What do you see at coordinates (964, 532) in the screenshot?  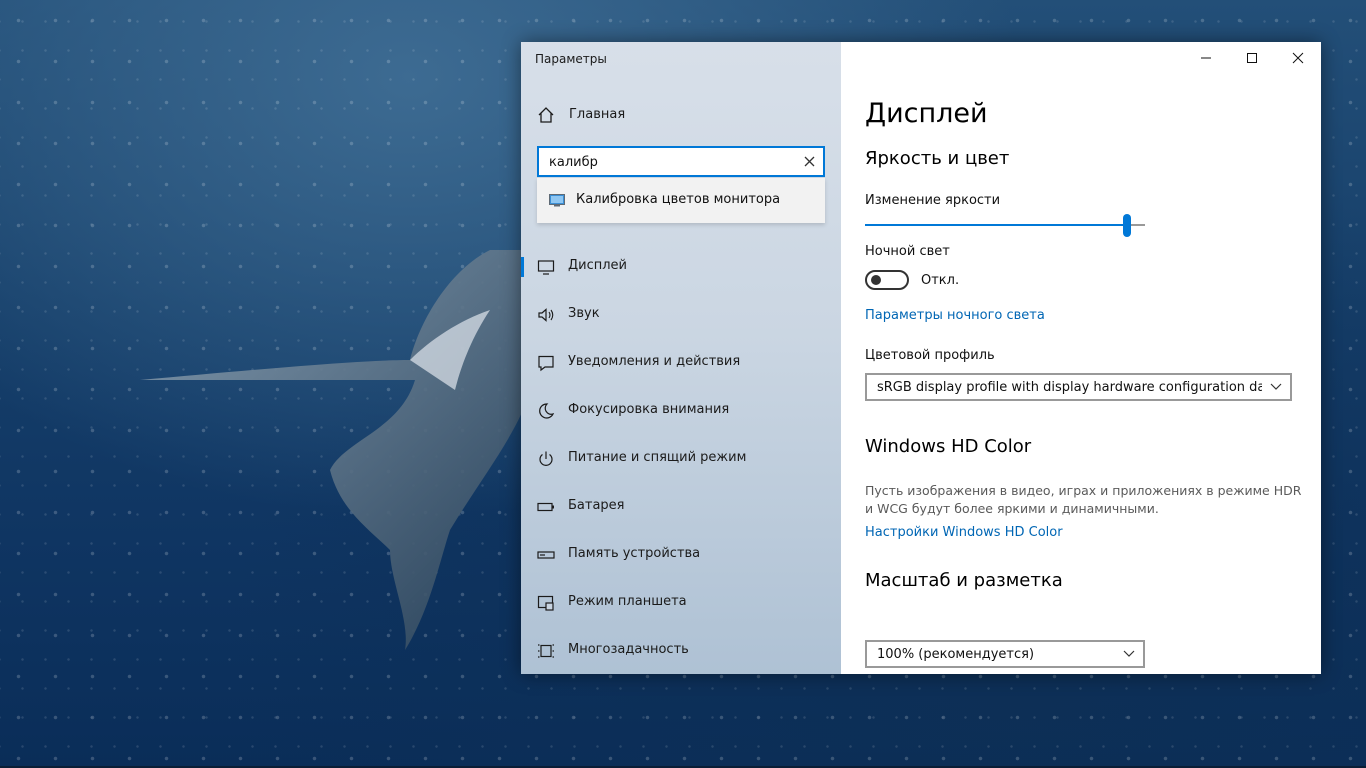 I see `hd-color-settings-link: Настройки Windows HD Color` at bounding box center [964, 532].